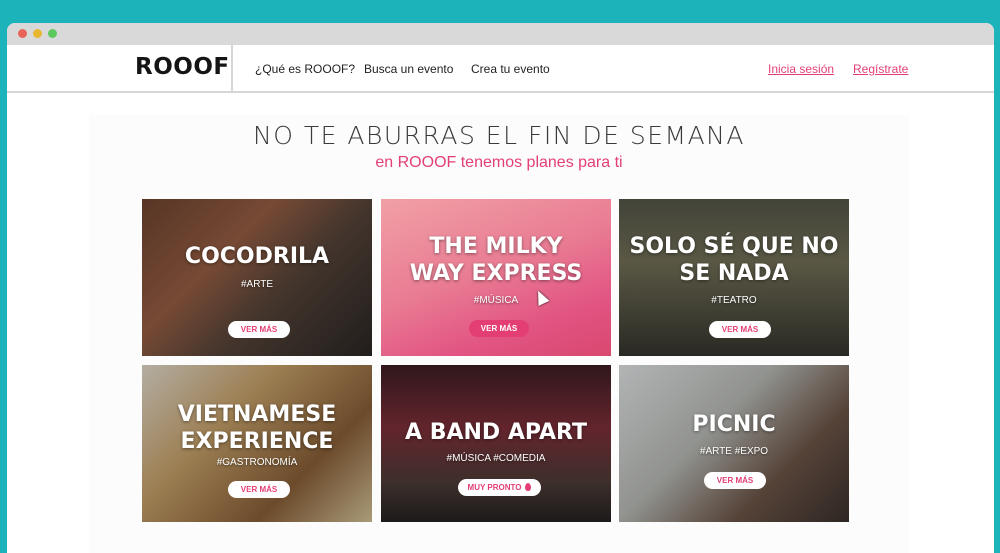  I want to click on hero-title: NO TE ABURRAS EL FIN DE SEMANA, so click(499, 135).